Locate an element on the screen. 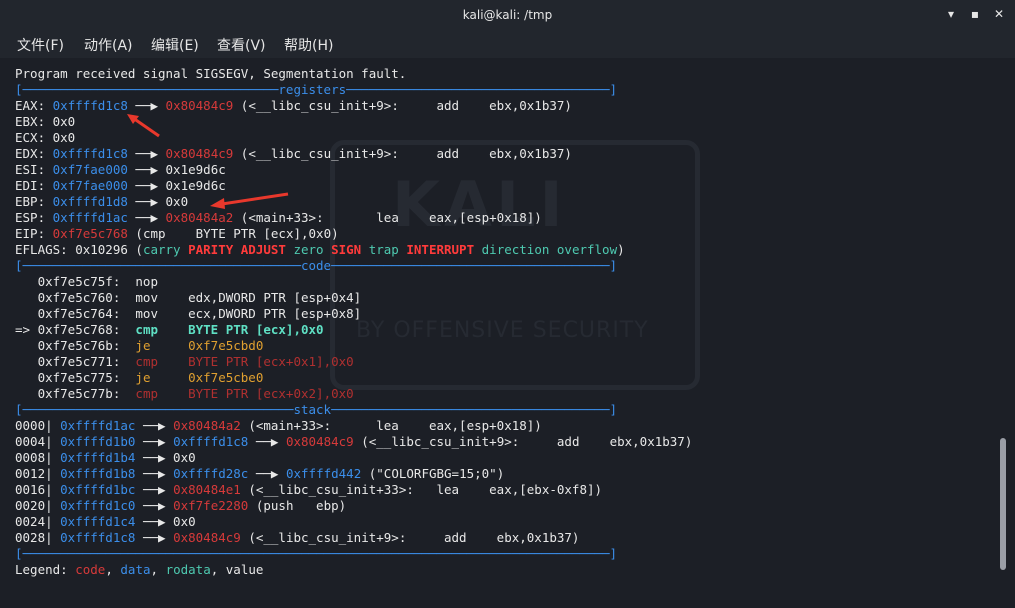 The height and width of the screenshot is (608, 1015). terminal-segment: 0xf7e5c760: mov edx,DWORD PTR [esp+0x4] is located at coordinates (188, 297).